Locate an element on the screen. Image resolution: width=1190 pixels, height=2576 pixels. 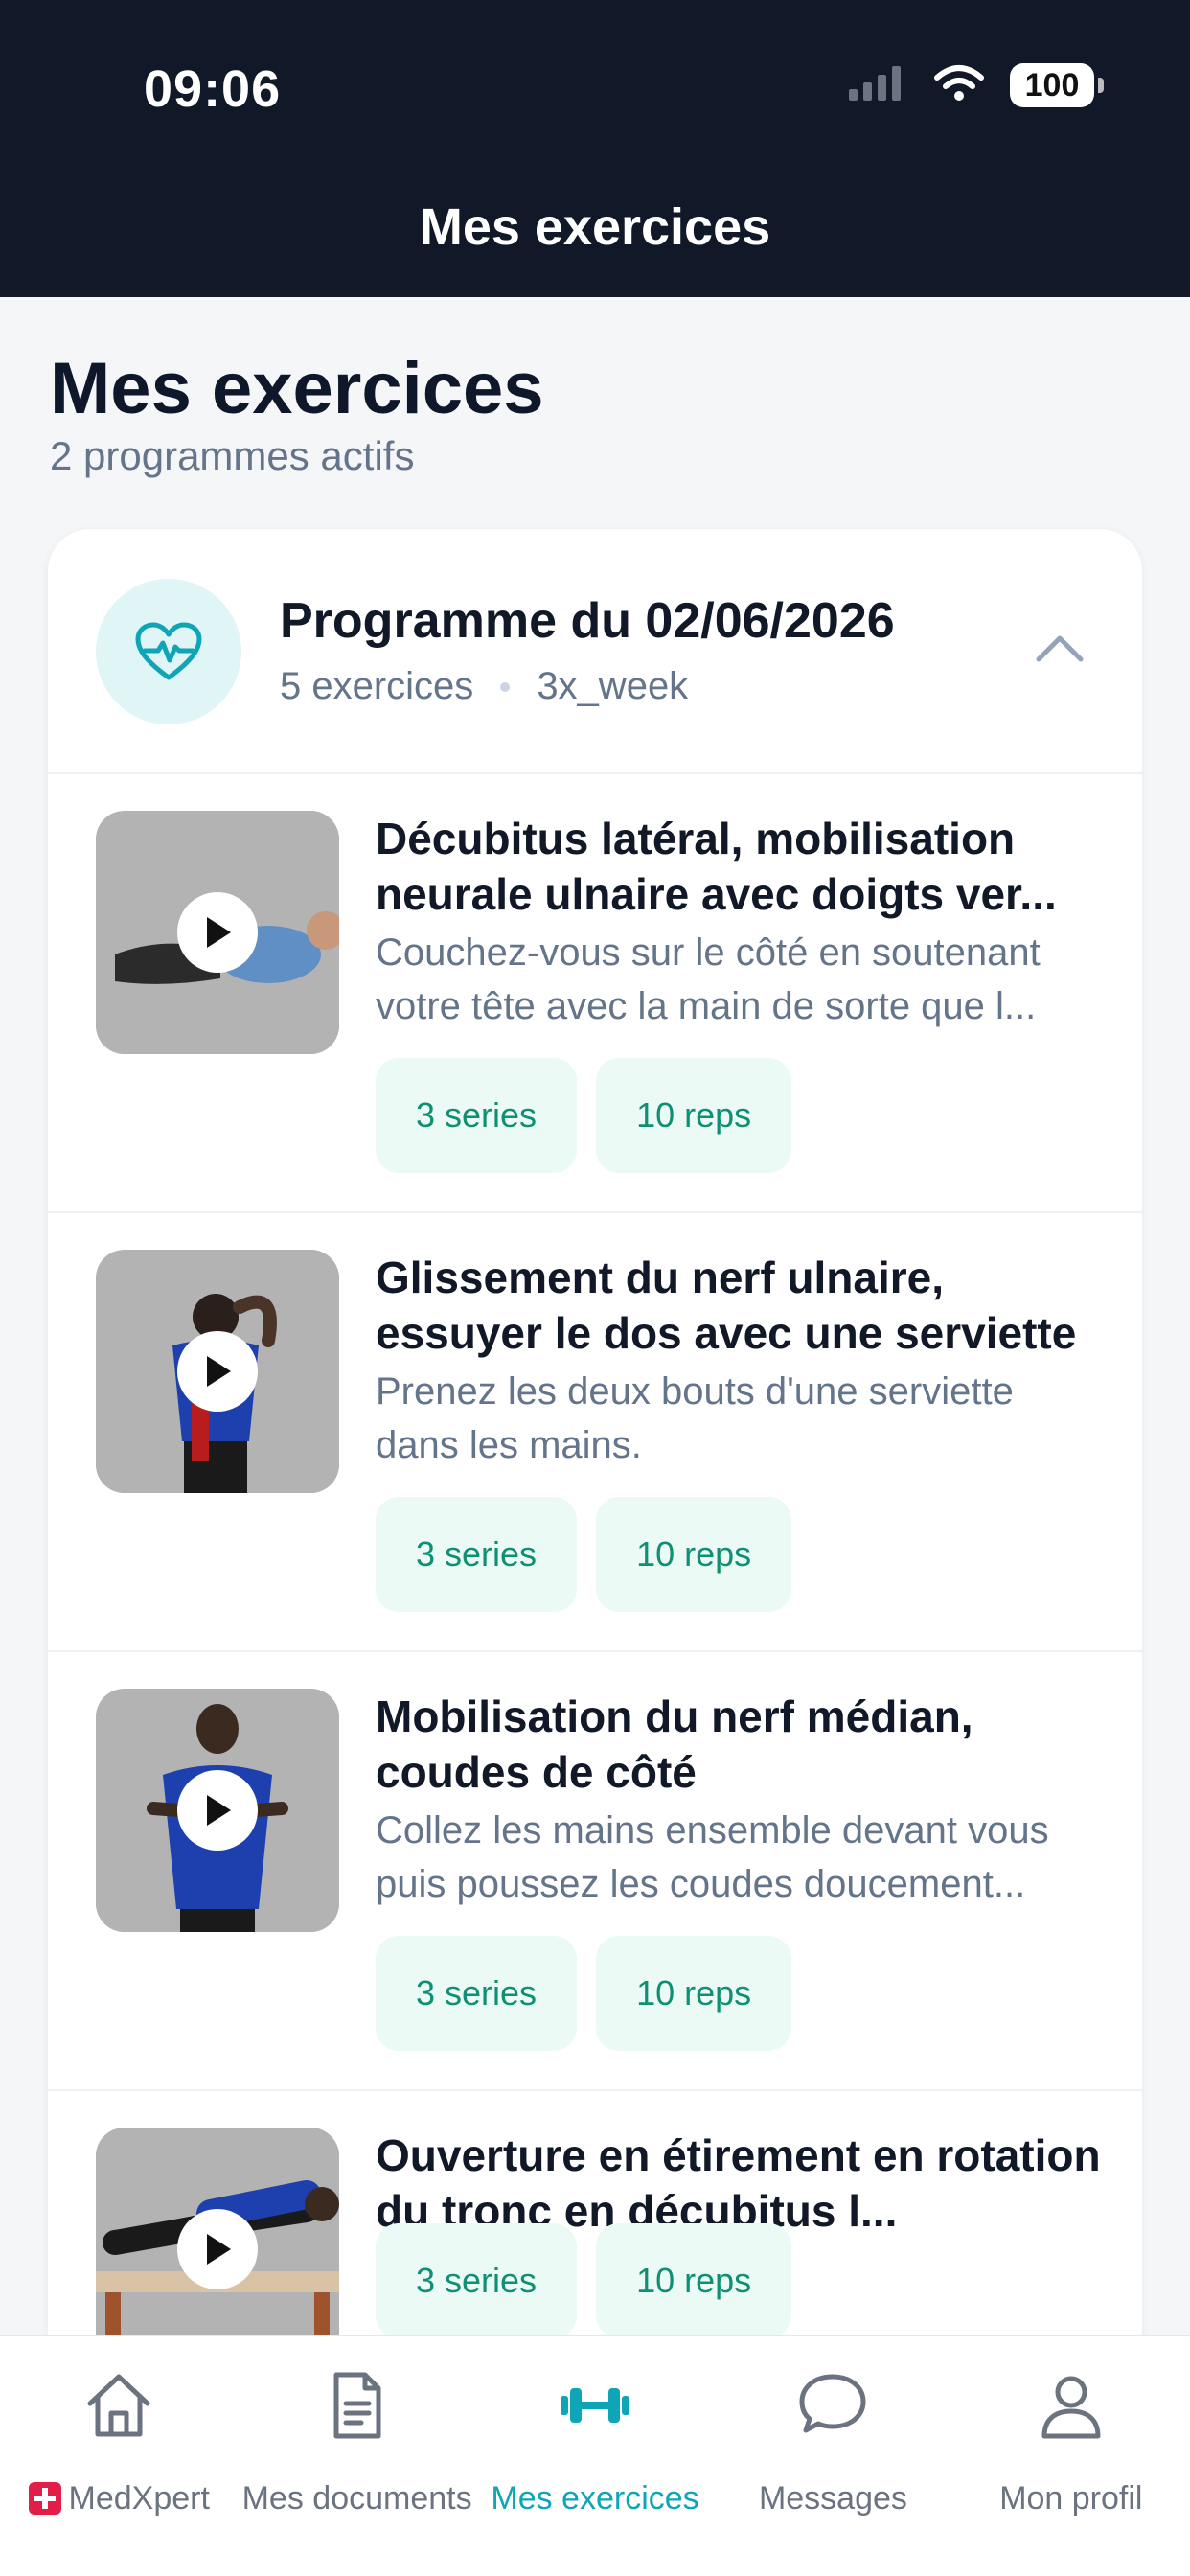
separator-dot is located at coordinates (506, 686).